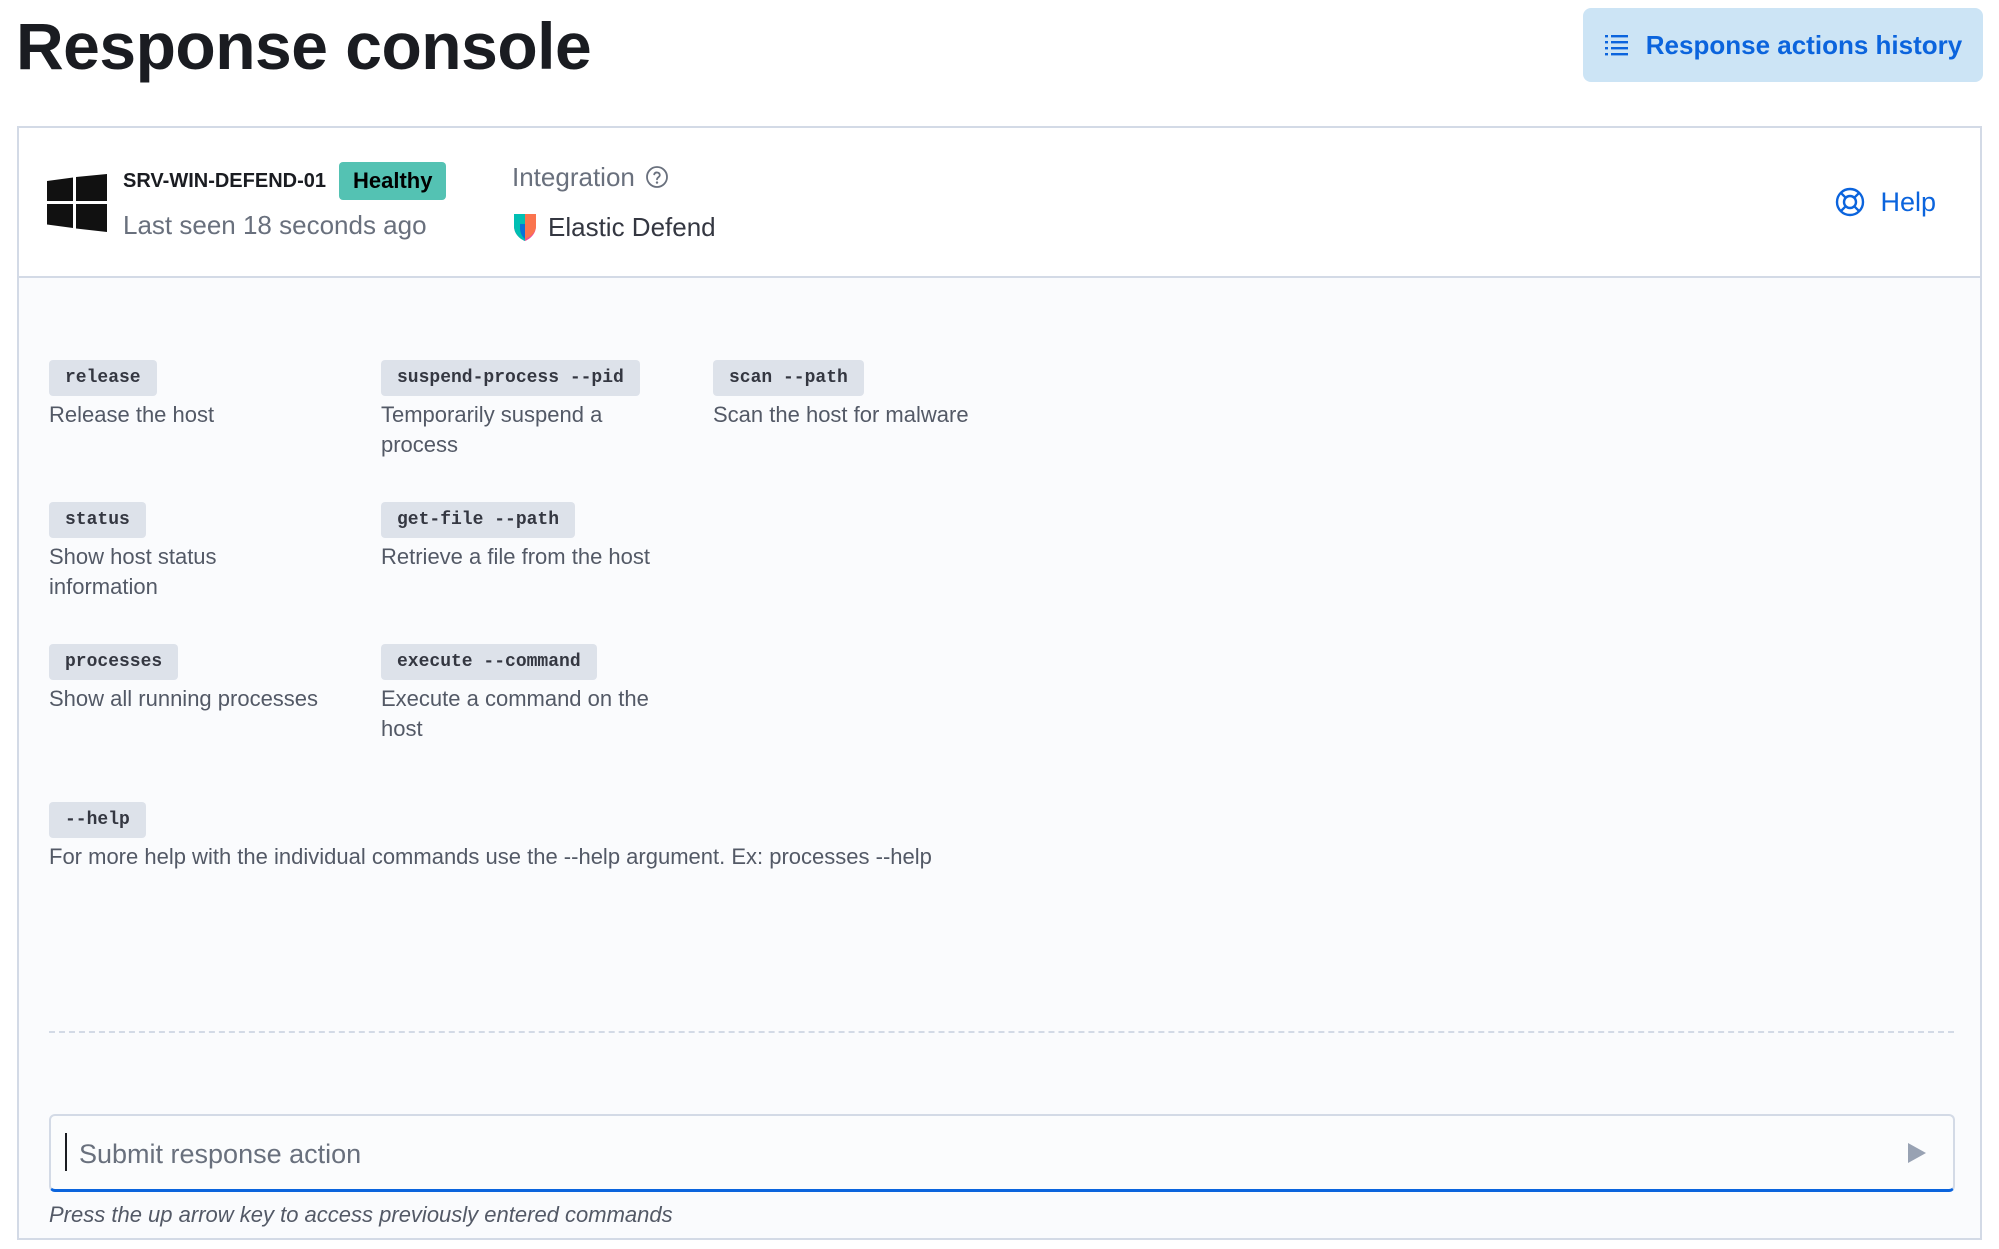 The height and width of the screenshot is (1249, 1999). I want to click on command-description: Execute a command on the host, so click(515, 713).